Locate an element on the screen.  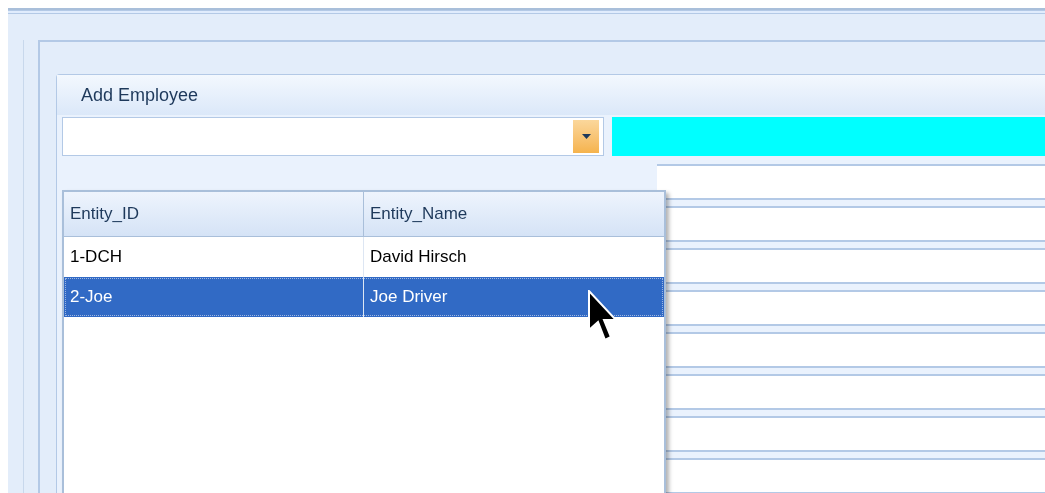
column-header: Entity_Name is located at coordinates (514, 214).